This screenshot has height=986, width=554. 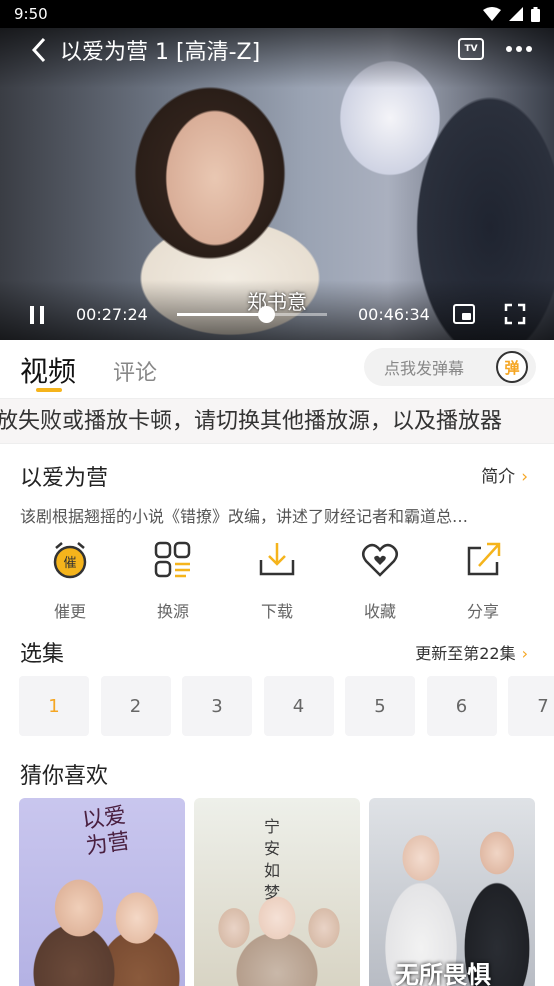 I want to click on back-button, so click(x=39, y=50).